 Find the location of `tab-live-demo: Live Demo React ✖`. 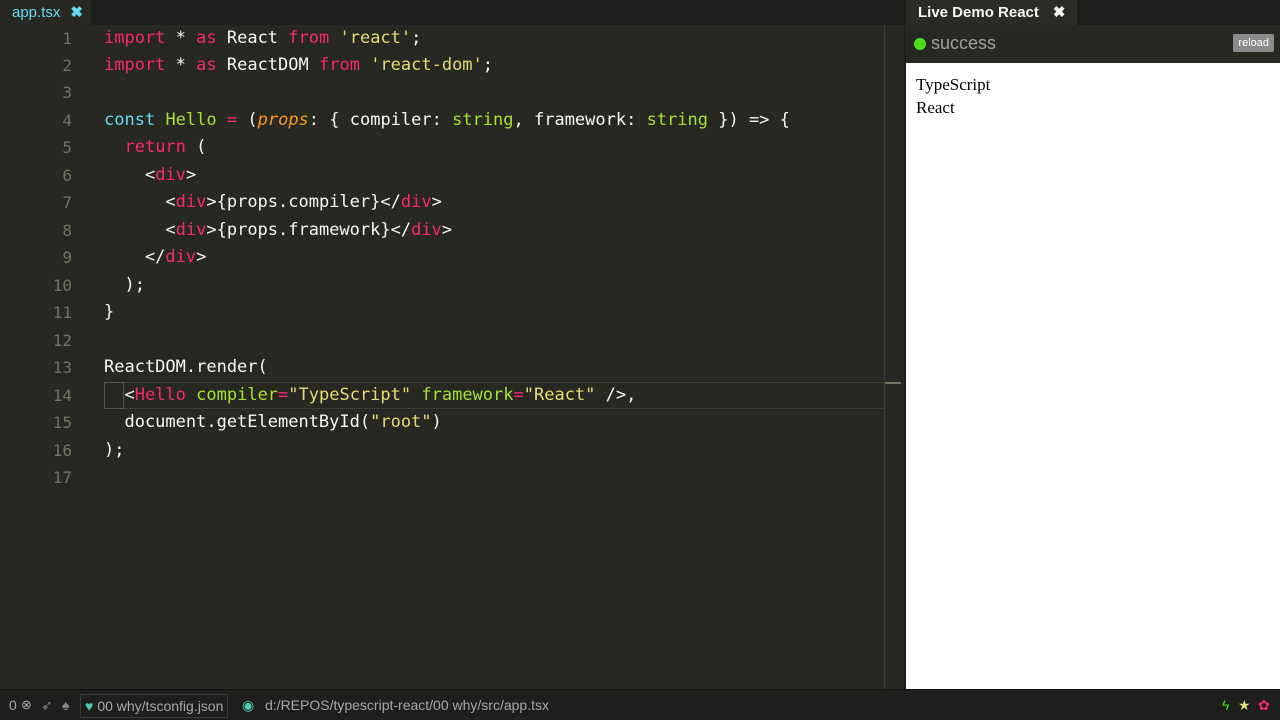

tab-live-demo: Live Demo React ✖ is located at coordinates (992, 12).